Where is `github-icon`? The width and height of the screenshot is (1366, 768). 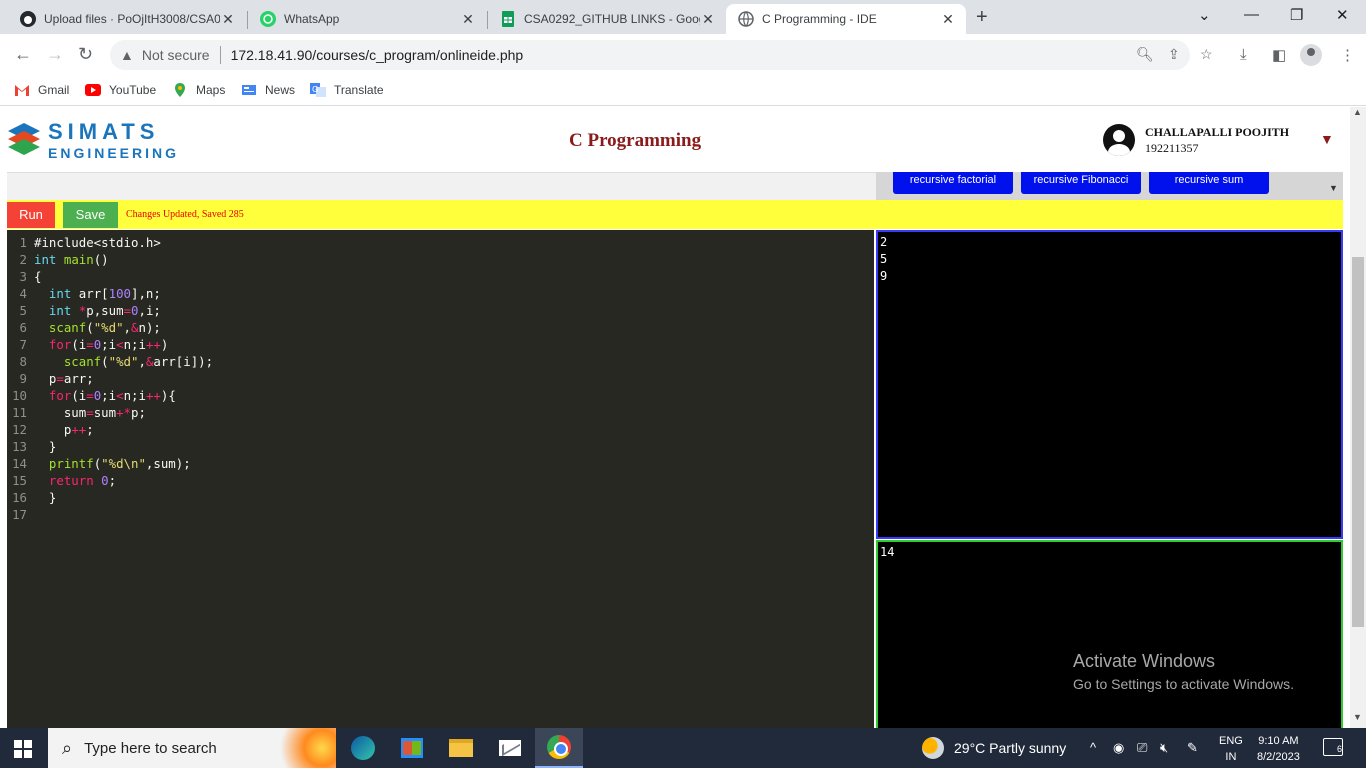 github-icon is located at coordinates (28, 19).